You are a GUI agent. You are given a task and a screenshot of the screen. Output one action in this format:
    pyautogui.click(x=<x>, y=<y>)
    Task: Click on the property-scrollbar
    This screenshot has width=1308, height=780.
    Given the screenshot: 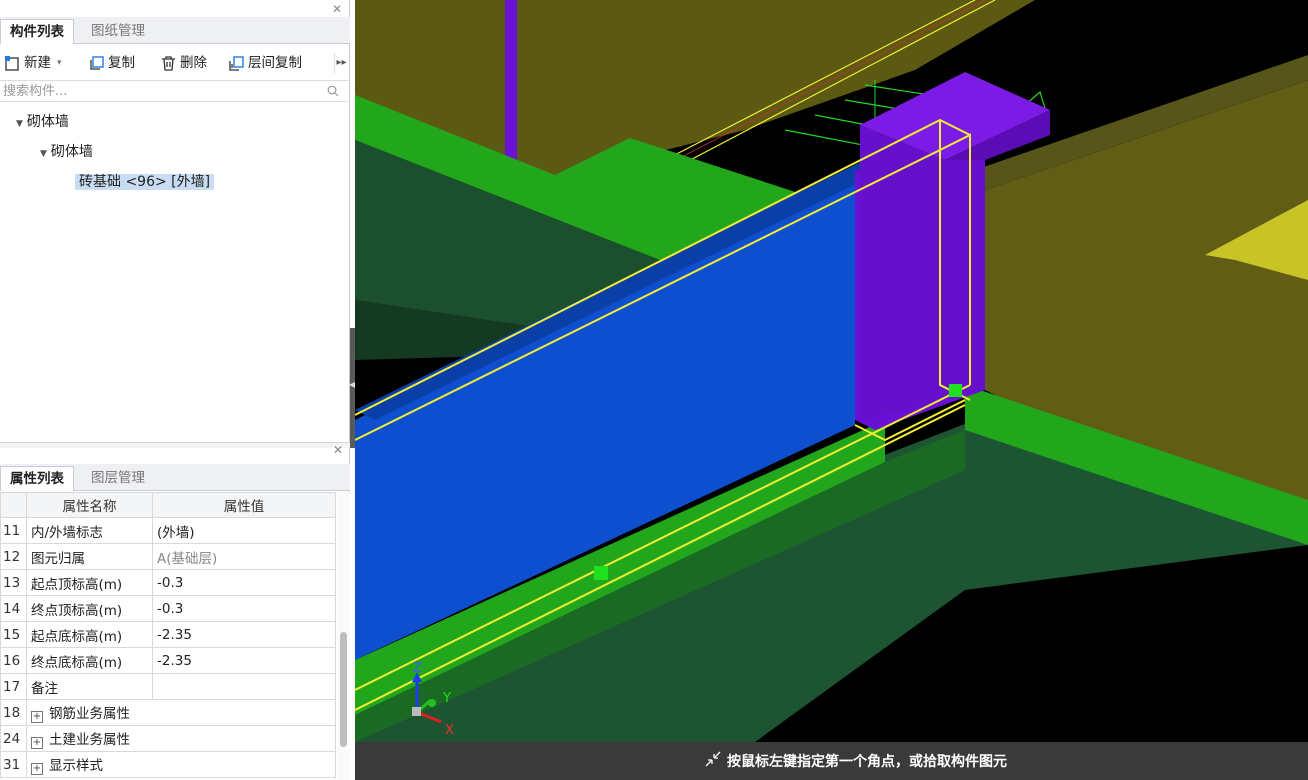 What is the action you would take?
    pyautogui.click(x=343, y=636)
    